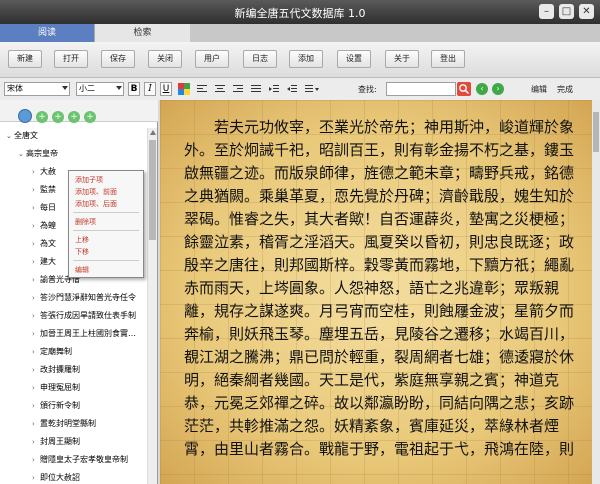 This screenshot has height=484, width=600. What do you see at coordinates (56, 351) in the screenshot?
I see `tree-item-label: 定廟舞制` at bounding box center [56, 351].